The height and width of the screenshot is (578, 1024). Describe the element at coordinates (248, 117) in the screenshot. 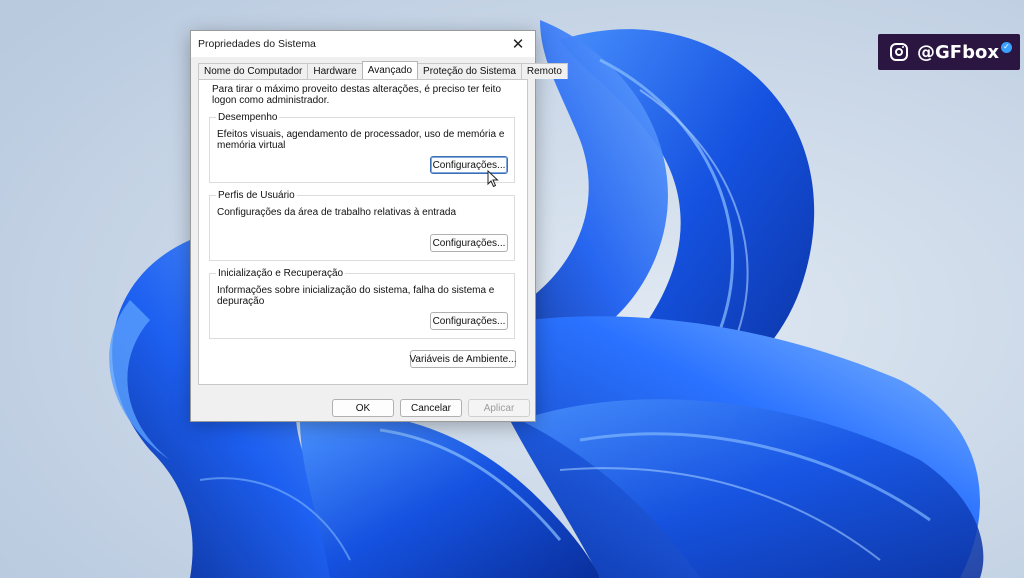

I see `performance-legend: Desempenho` at that location.